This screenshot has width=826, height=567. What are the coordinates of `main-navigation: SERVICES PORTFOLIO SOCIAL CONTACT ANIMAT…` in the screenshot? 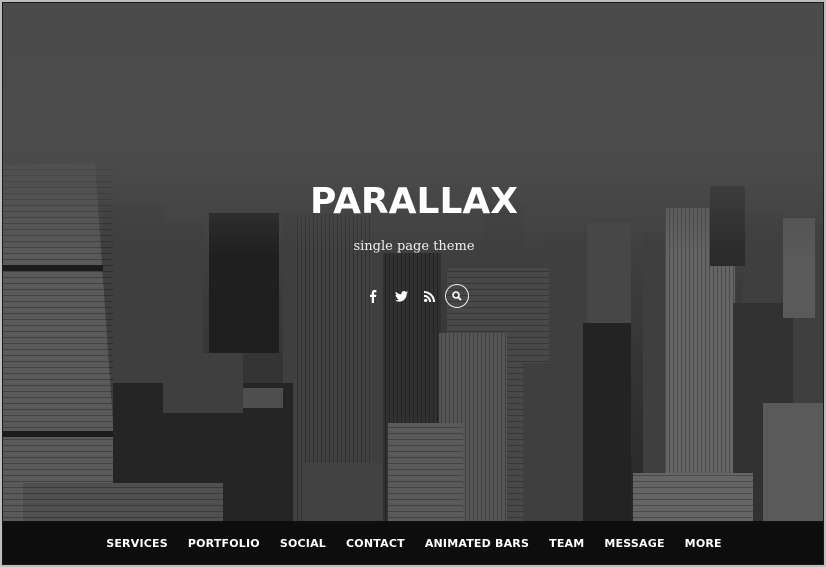 It's located at (413, 542).